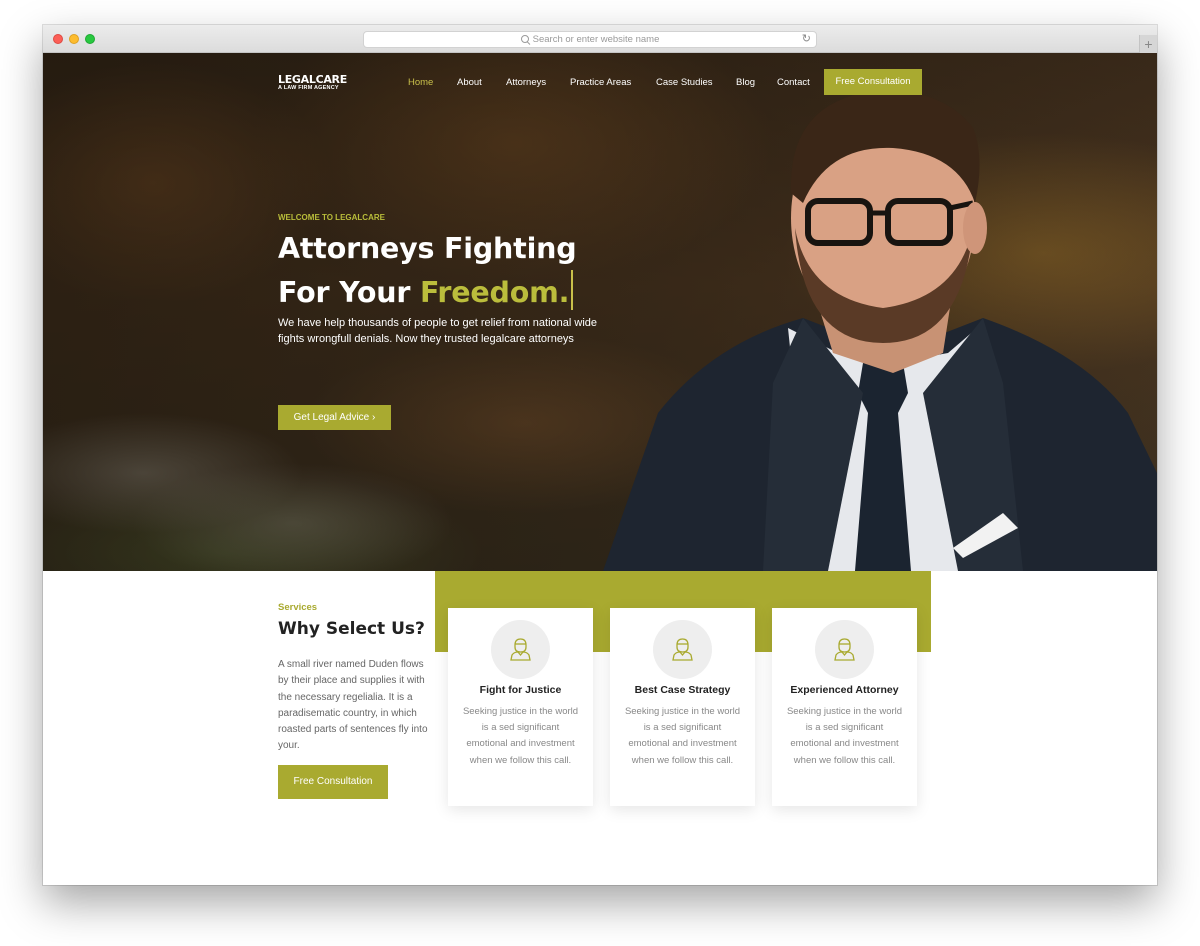 The height and width of the screenshot is (946, 1200). What do you see at coordinates (427, 248) in the screenshot?
I see `headline-line-1: Attorneys Fighting` at bounding box center [427, 248].